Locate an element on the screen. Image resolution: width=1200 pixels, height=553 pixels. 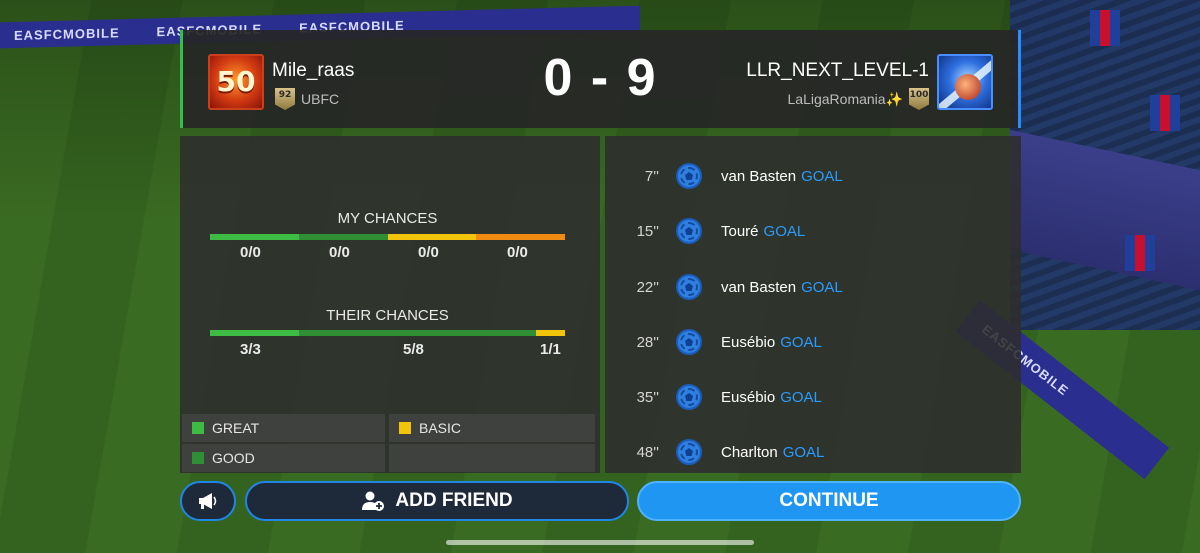
home-player-badge: 50 is located at coordinates (236, 82).